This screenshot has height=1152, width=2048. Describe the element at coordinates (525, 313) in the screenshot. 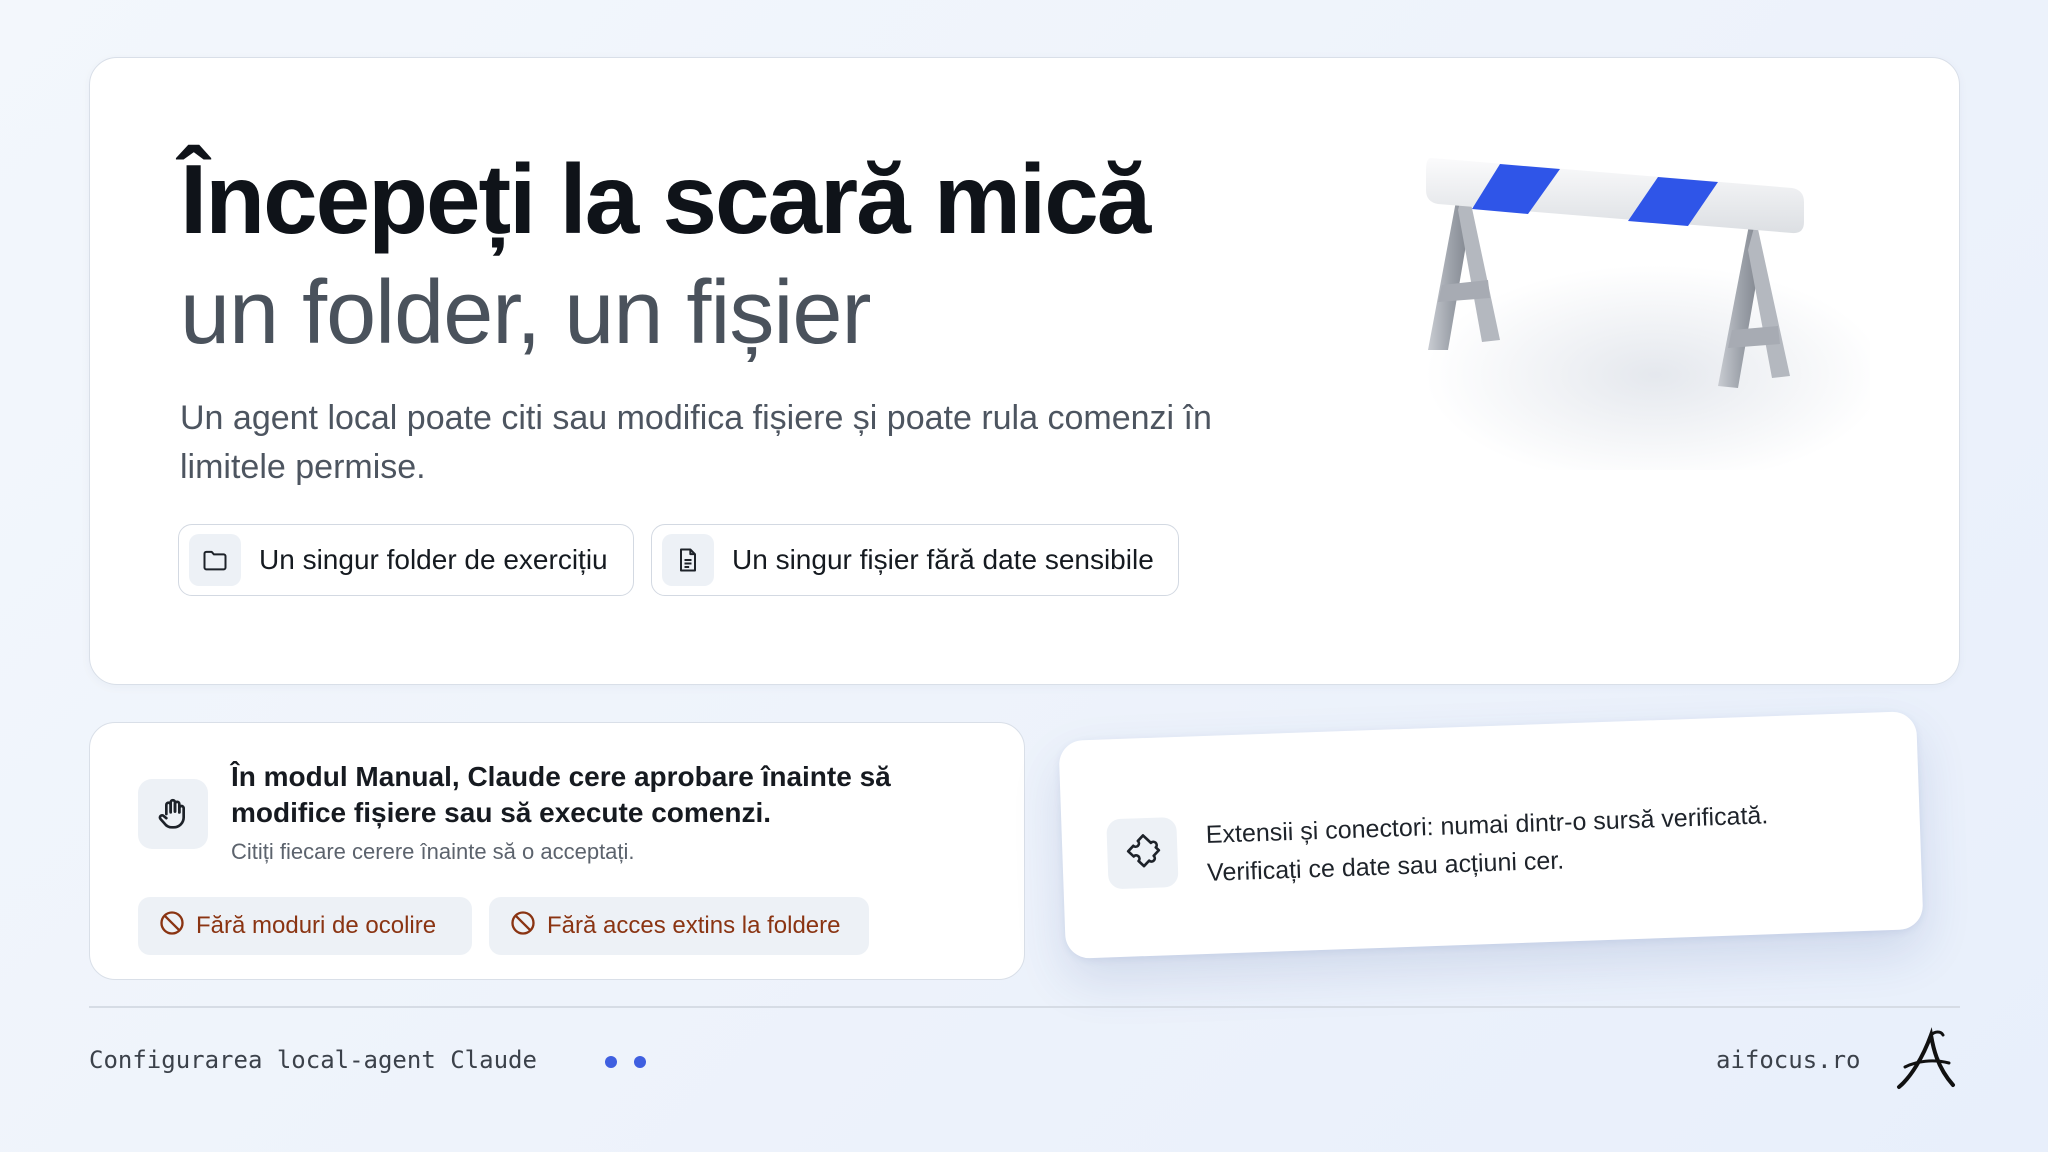

I see `page-subtitle: un folder, un fișier` at that location.